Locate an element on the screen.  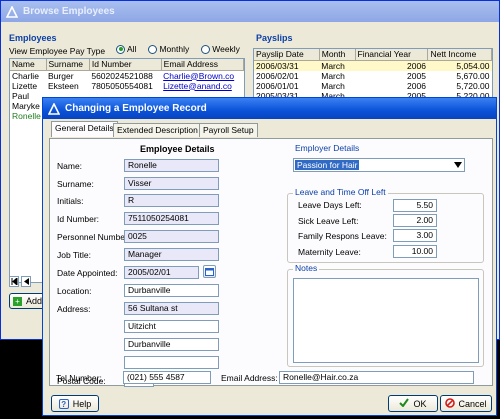
name-field: Ronelle is located at coordinates (171, 165).